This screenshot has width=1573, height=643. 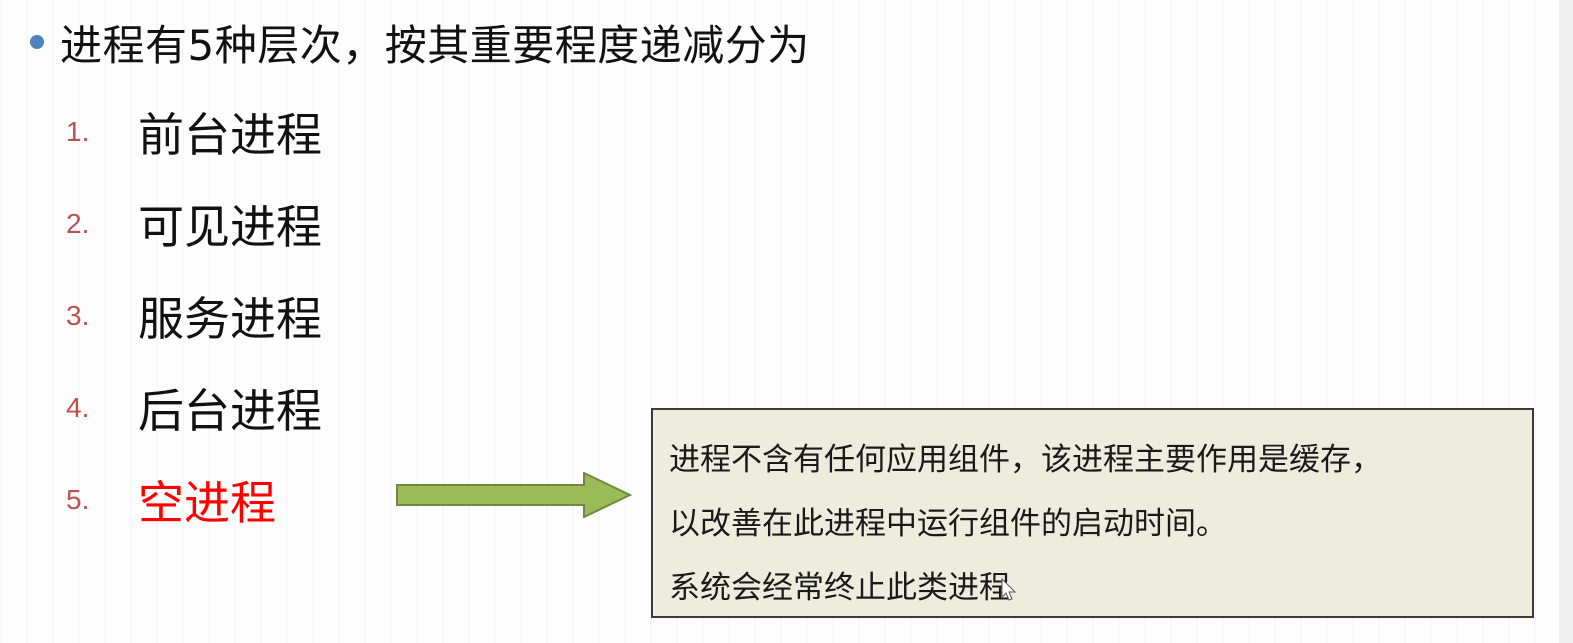 I want to click on list-item: 4. 后台进程, so click(x=194, y=408).